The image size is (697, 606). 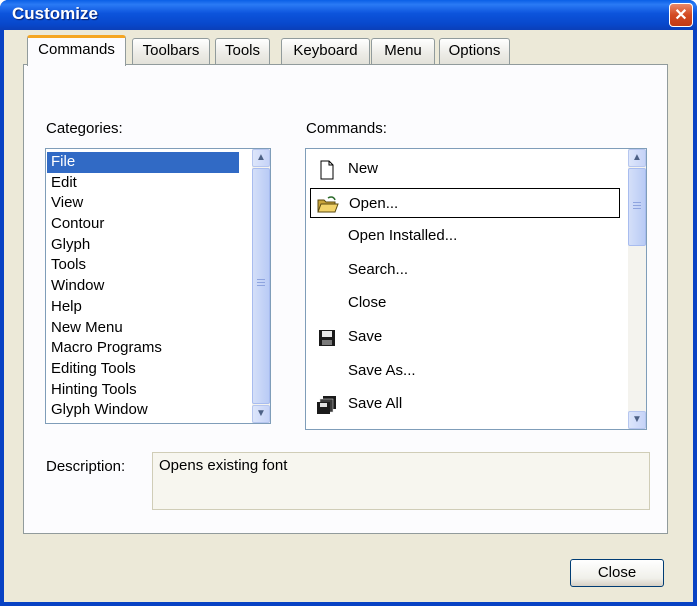 I want to click on tab-commands: Commands, so click(x=76, y=50).